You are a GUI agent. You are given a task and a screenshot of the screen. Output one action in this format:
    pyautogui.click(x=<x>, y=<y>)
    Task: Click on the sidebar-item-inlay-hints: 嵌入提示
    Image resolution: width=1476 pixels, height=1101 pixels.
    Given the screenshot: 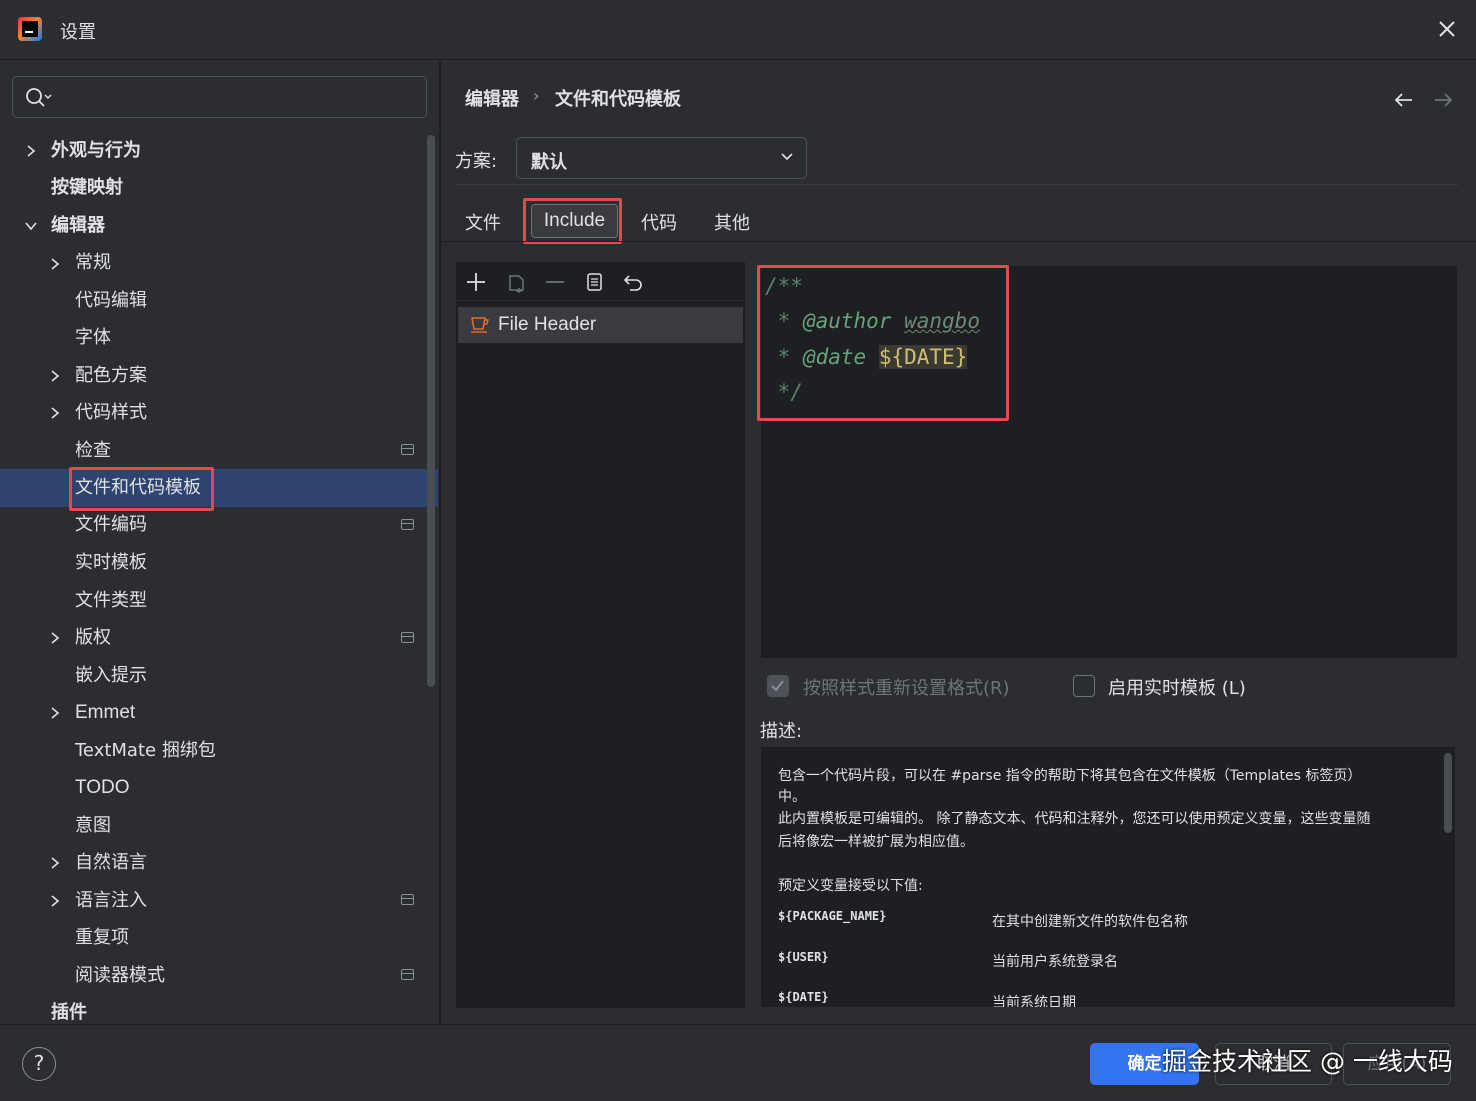 What is the action you would take?
    pyautogui.click(x=111, y=676)
    